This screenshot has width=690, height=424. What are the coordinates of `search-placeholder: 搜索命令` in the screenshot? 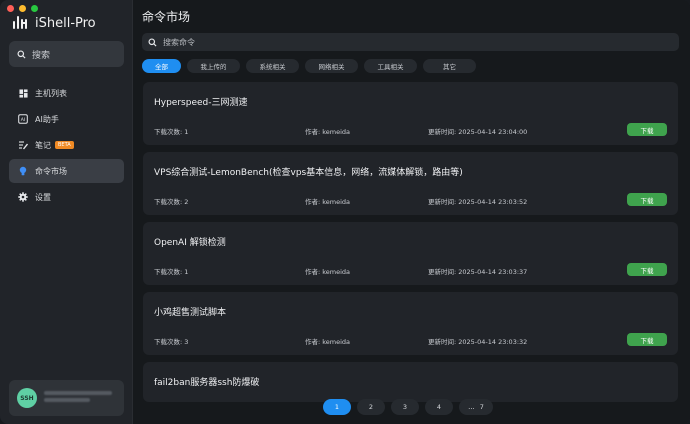 It's located at (179, 42).